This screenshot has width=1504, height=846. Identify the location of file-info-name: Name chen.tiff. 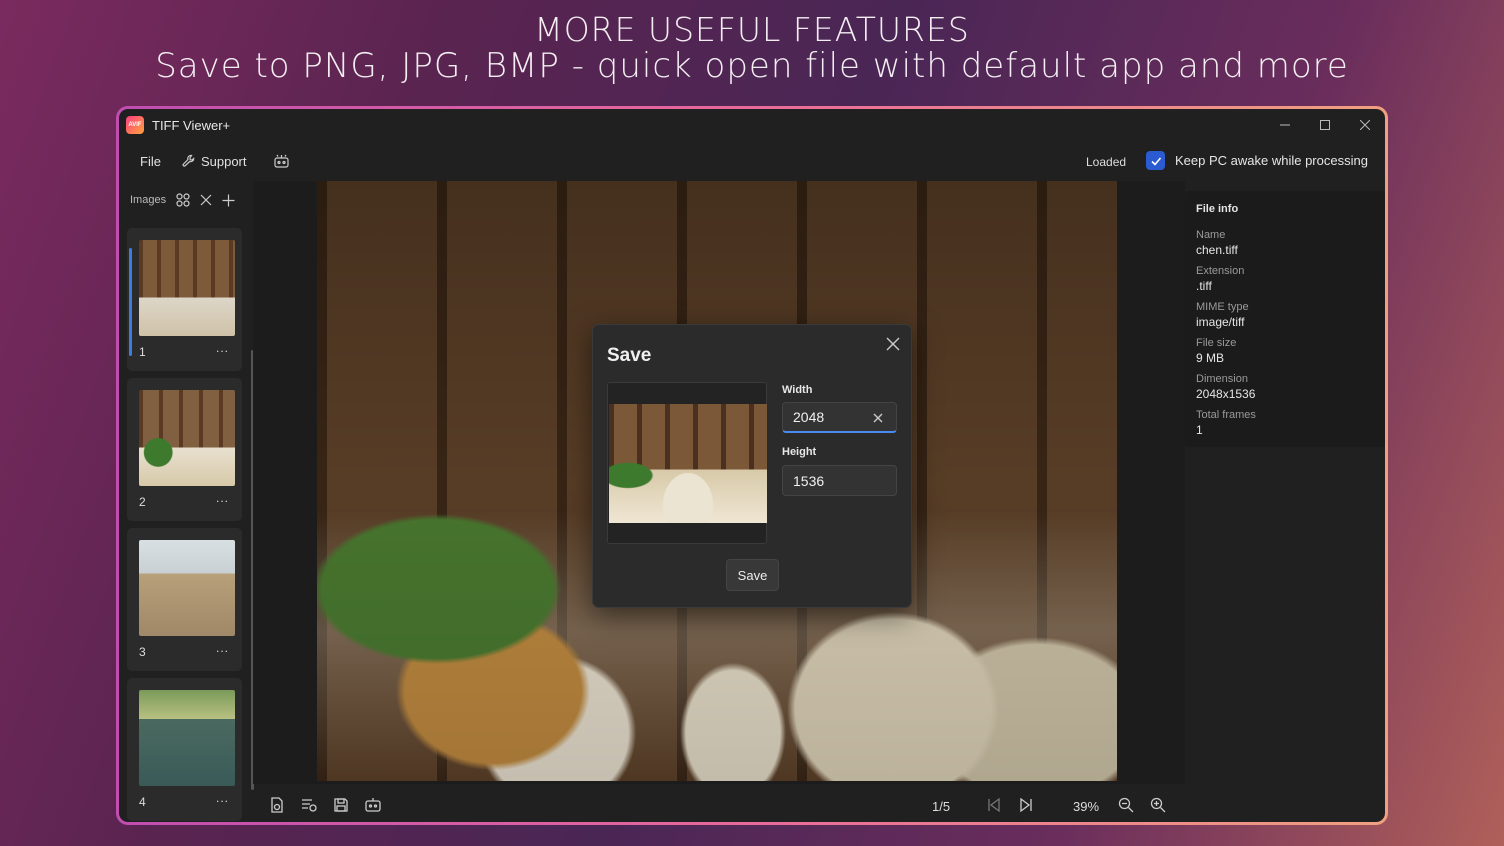
(1285, 243).